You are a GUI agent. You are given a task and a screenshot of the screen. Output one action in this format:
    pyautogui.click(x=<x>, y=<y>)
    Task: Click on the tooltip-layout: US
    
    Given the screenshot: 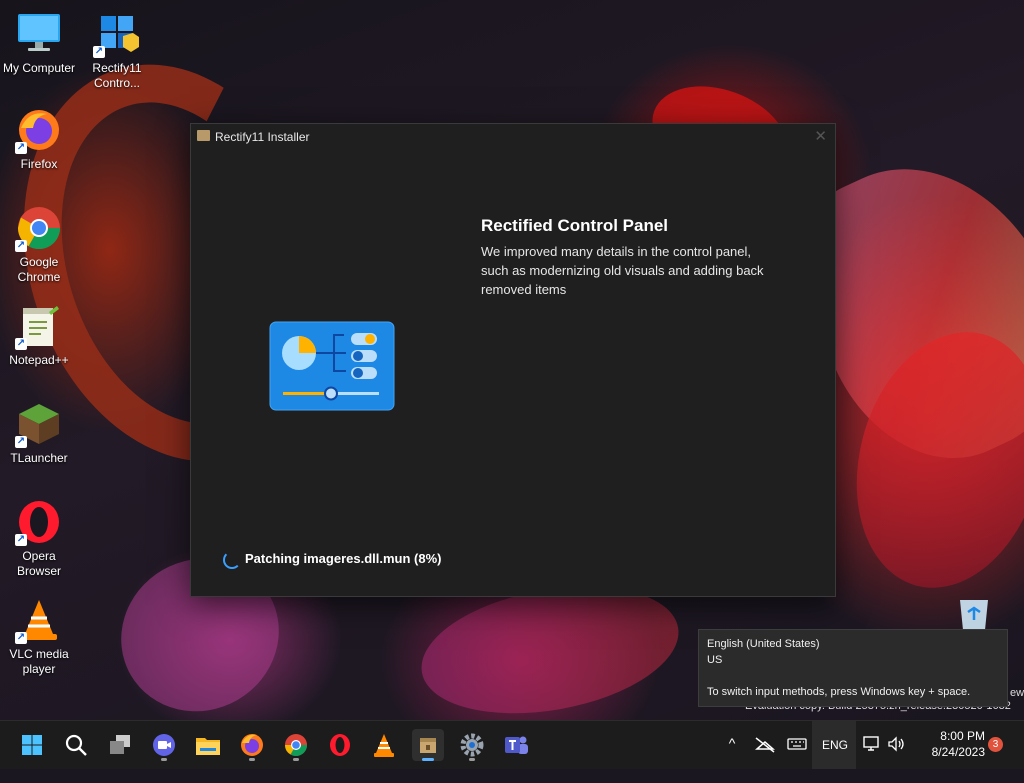 What is the action you would take?
    pyautogui.click(x=715, y=660)
    